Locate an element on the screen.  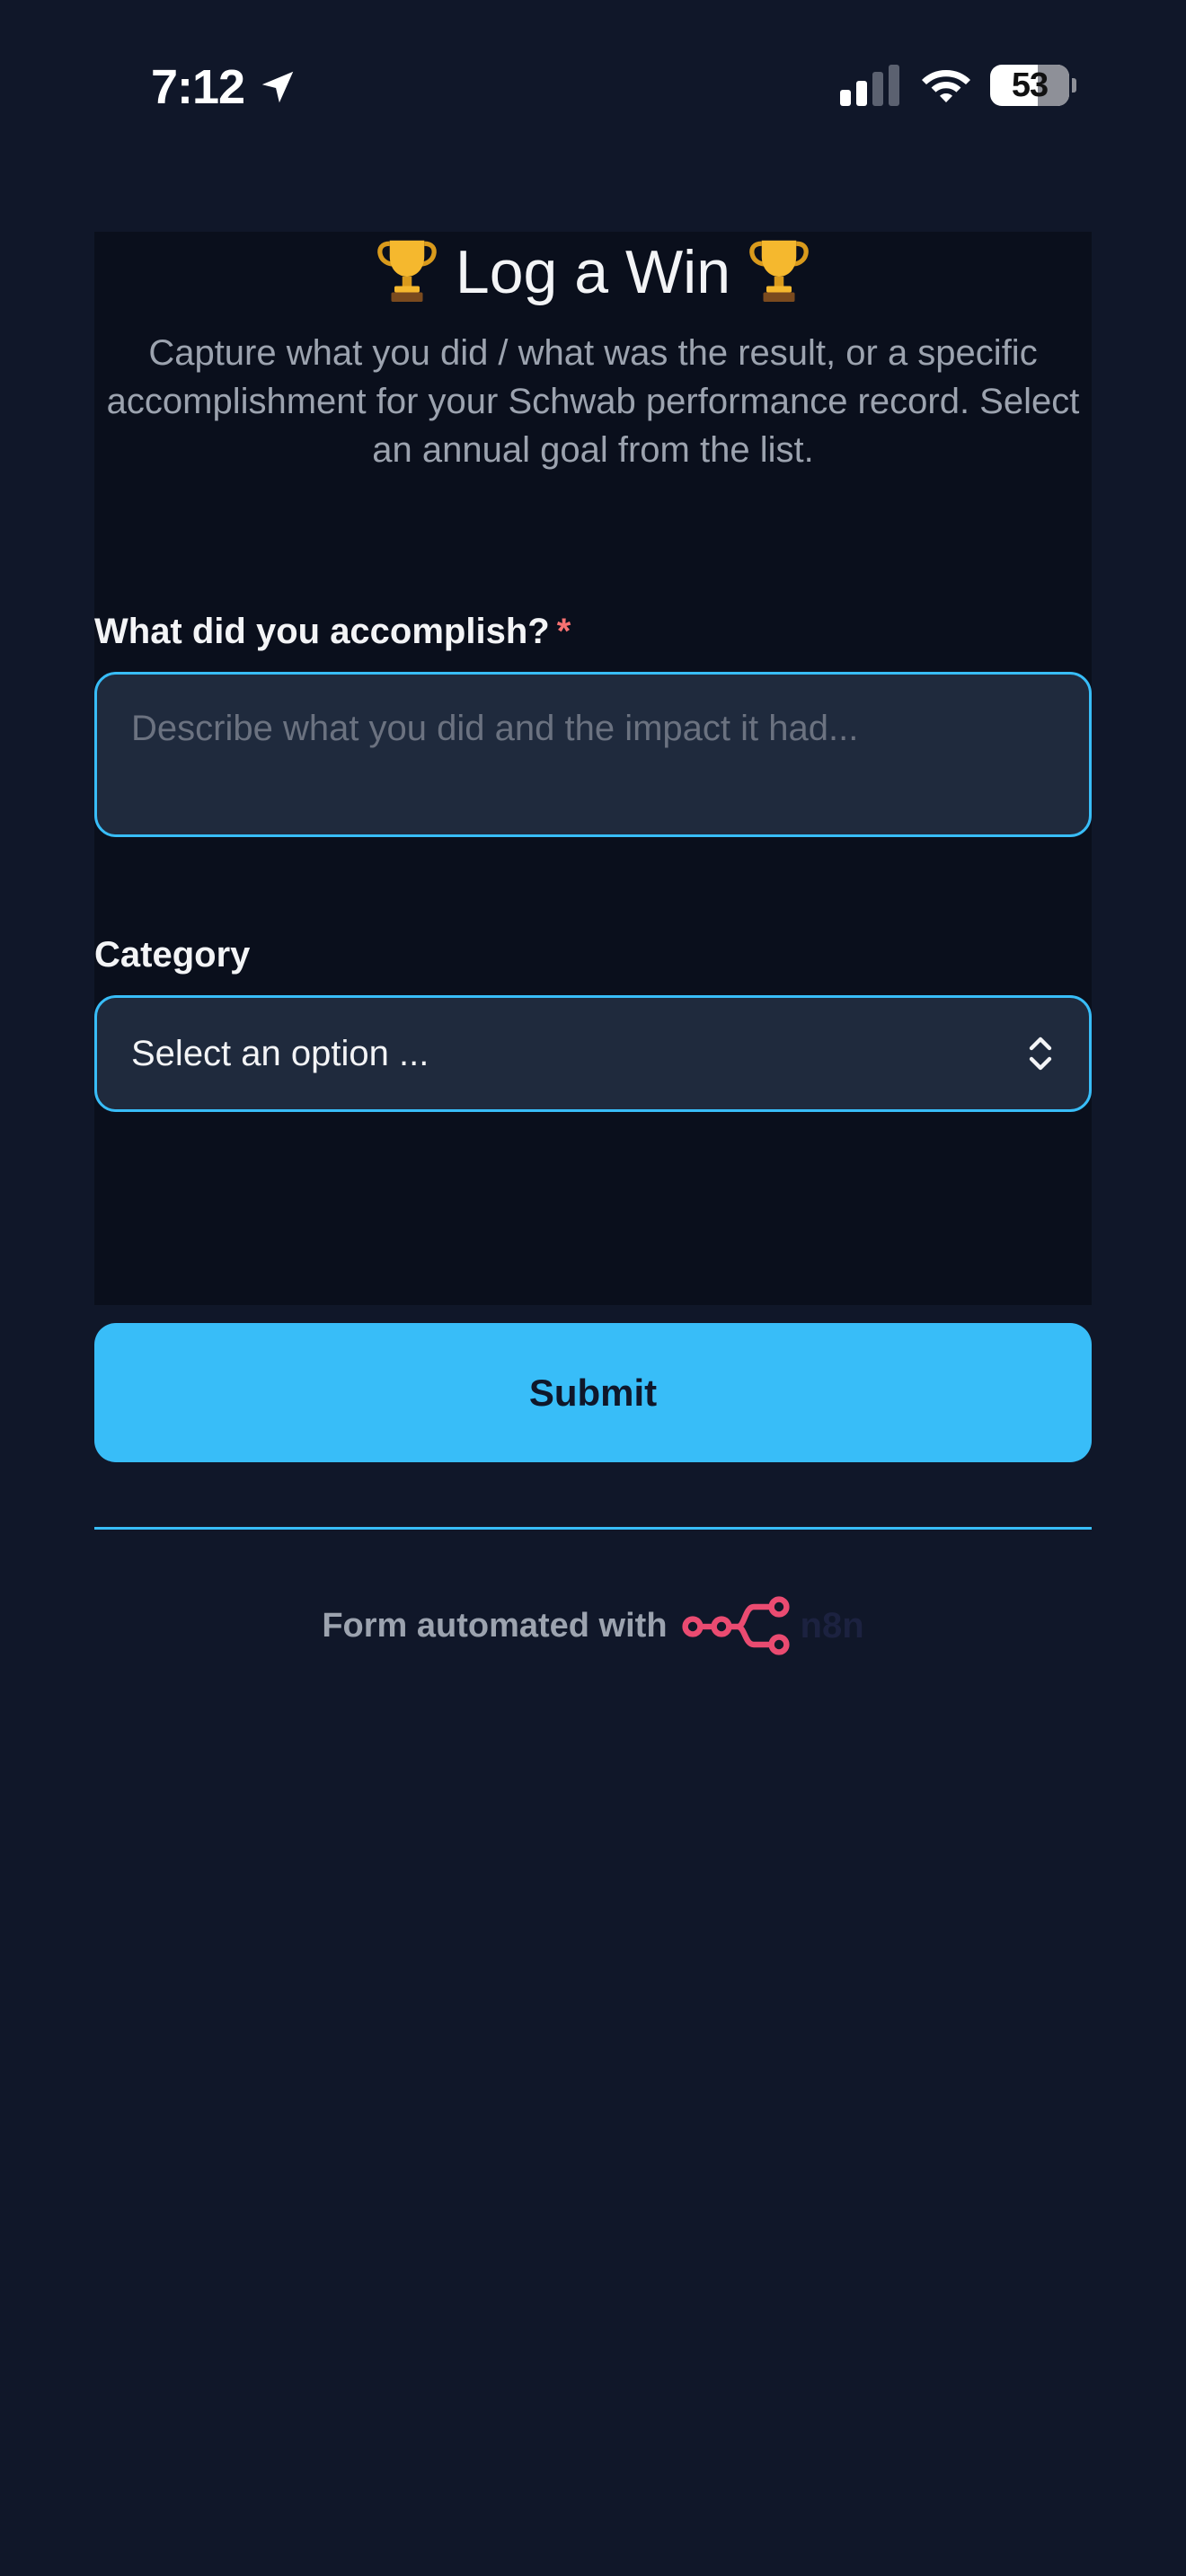
location-arrow-icon is located at coordinates (277, 87).